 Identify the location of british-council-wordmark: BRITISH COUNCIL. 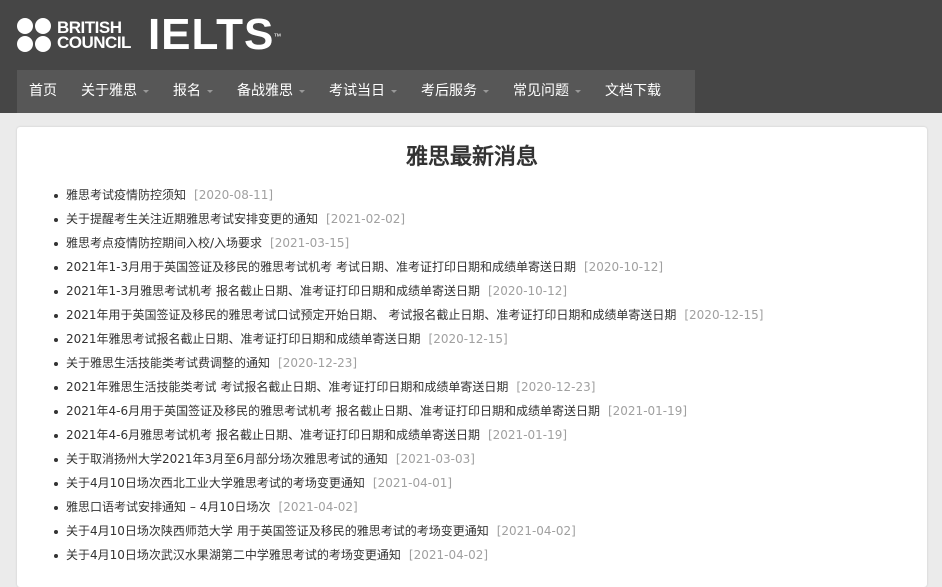
(94, 35).